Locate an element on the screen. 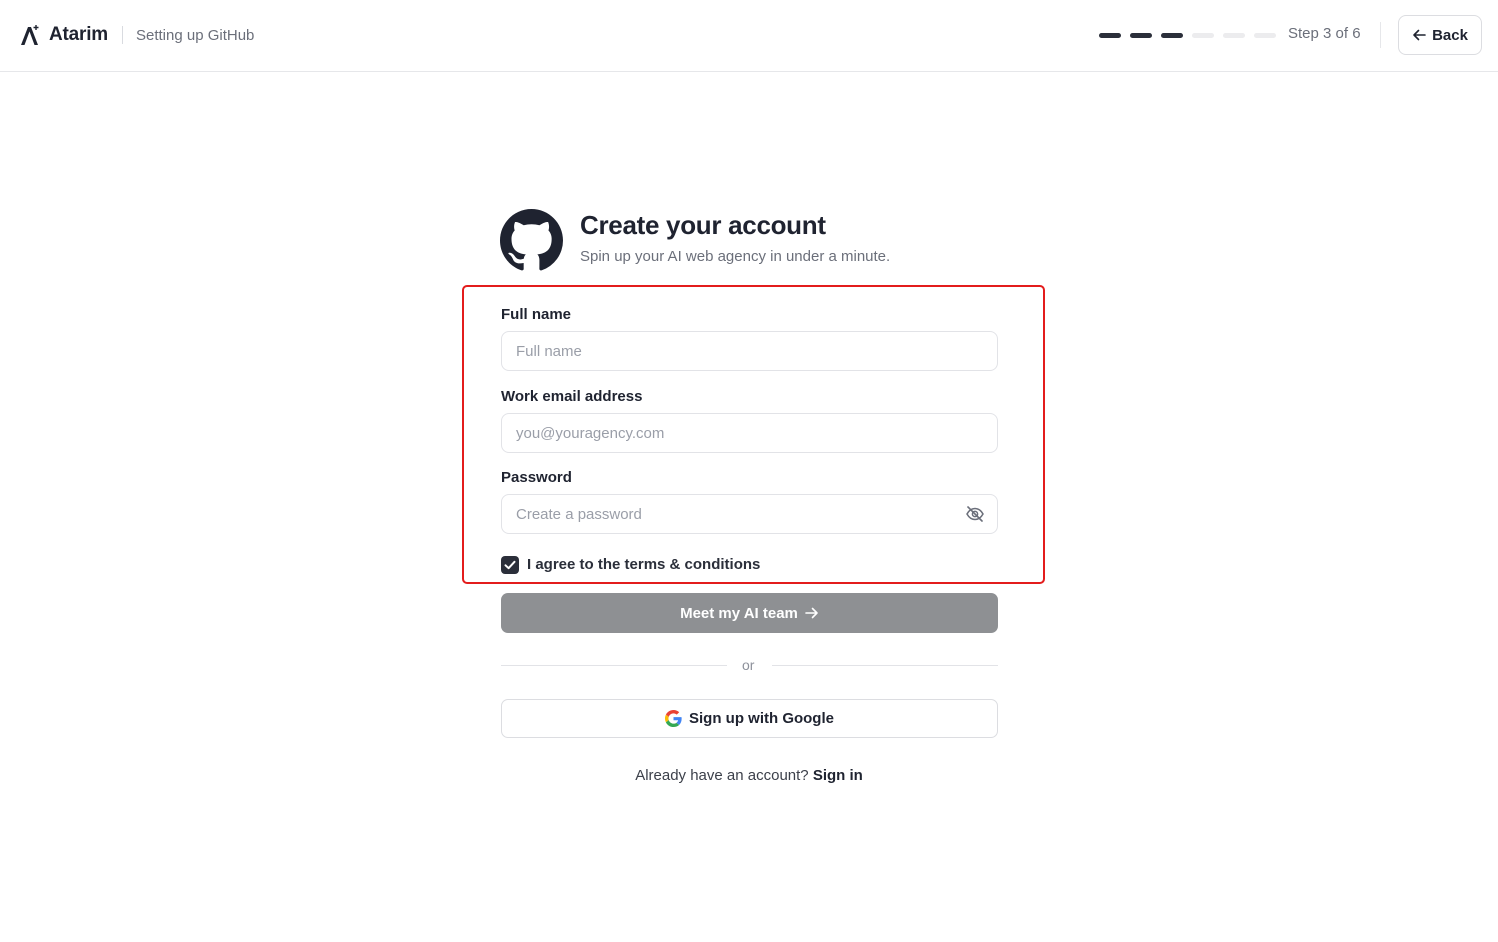  password-input is located at coordinates (749, 514).